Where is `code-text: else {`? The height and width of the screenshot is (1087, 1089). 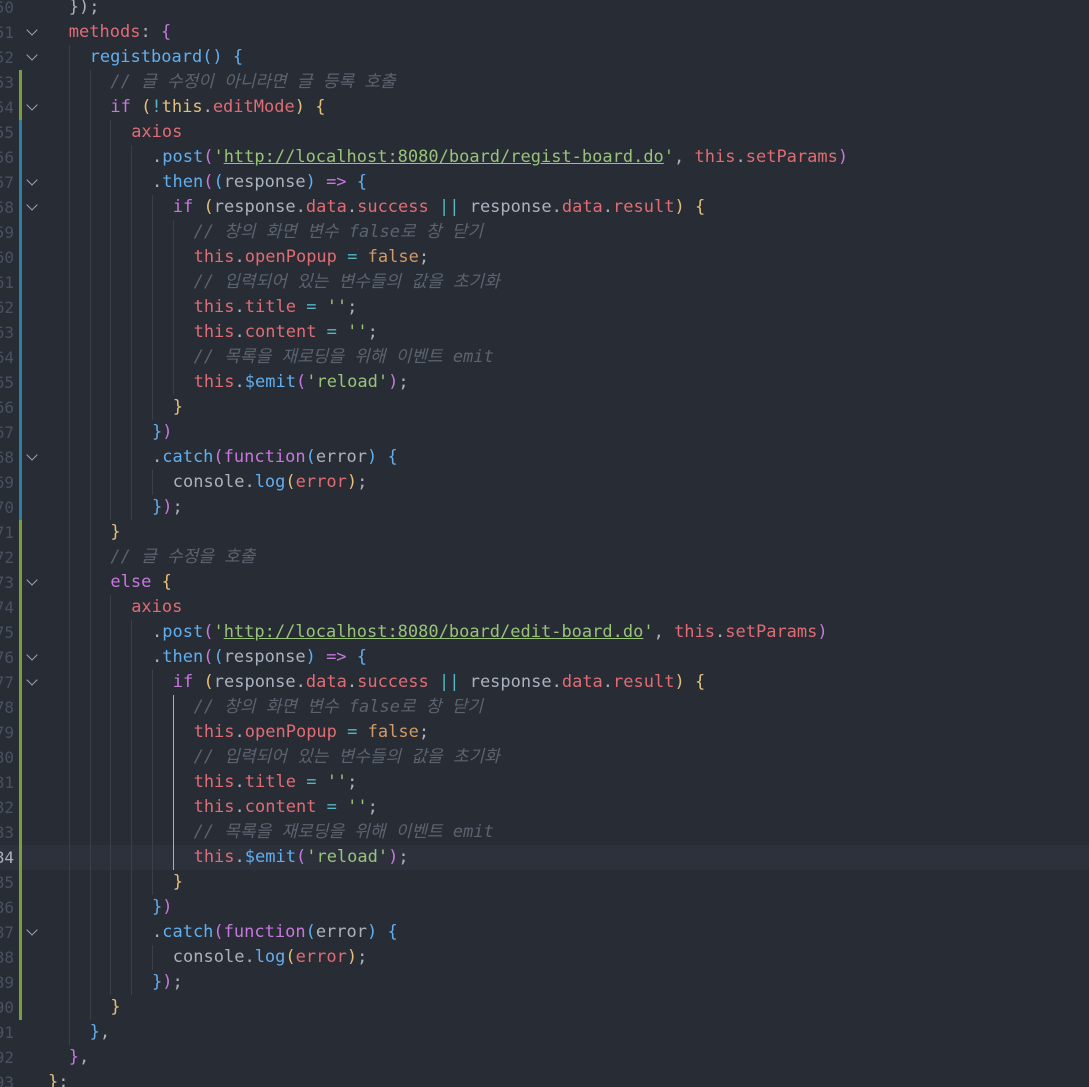 code-text: else { is located at coordinates (110, 582).